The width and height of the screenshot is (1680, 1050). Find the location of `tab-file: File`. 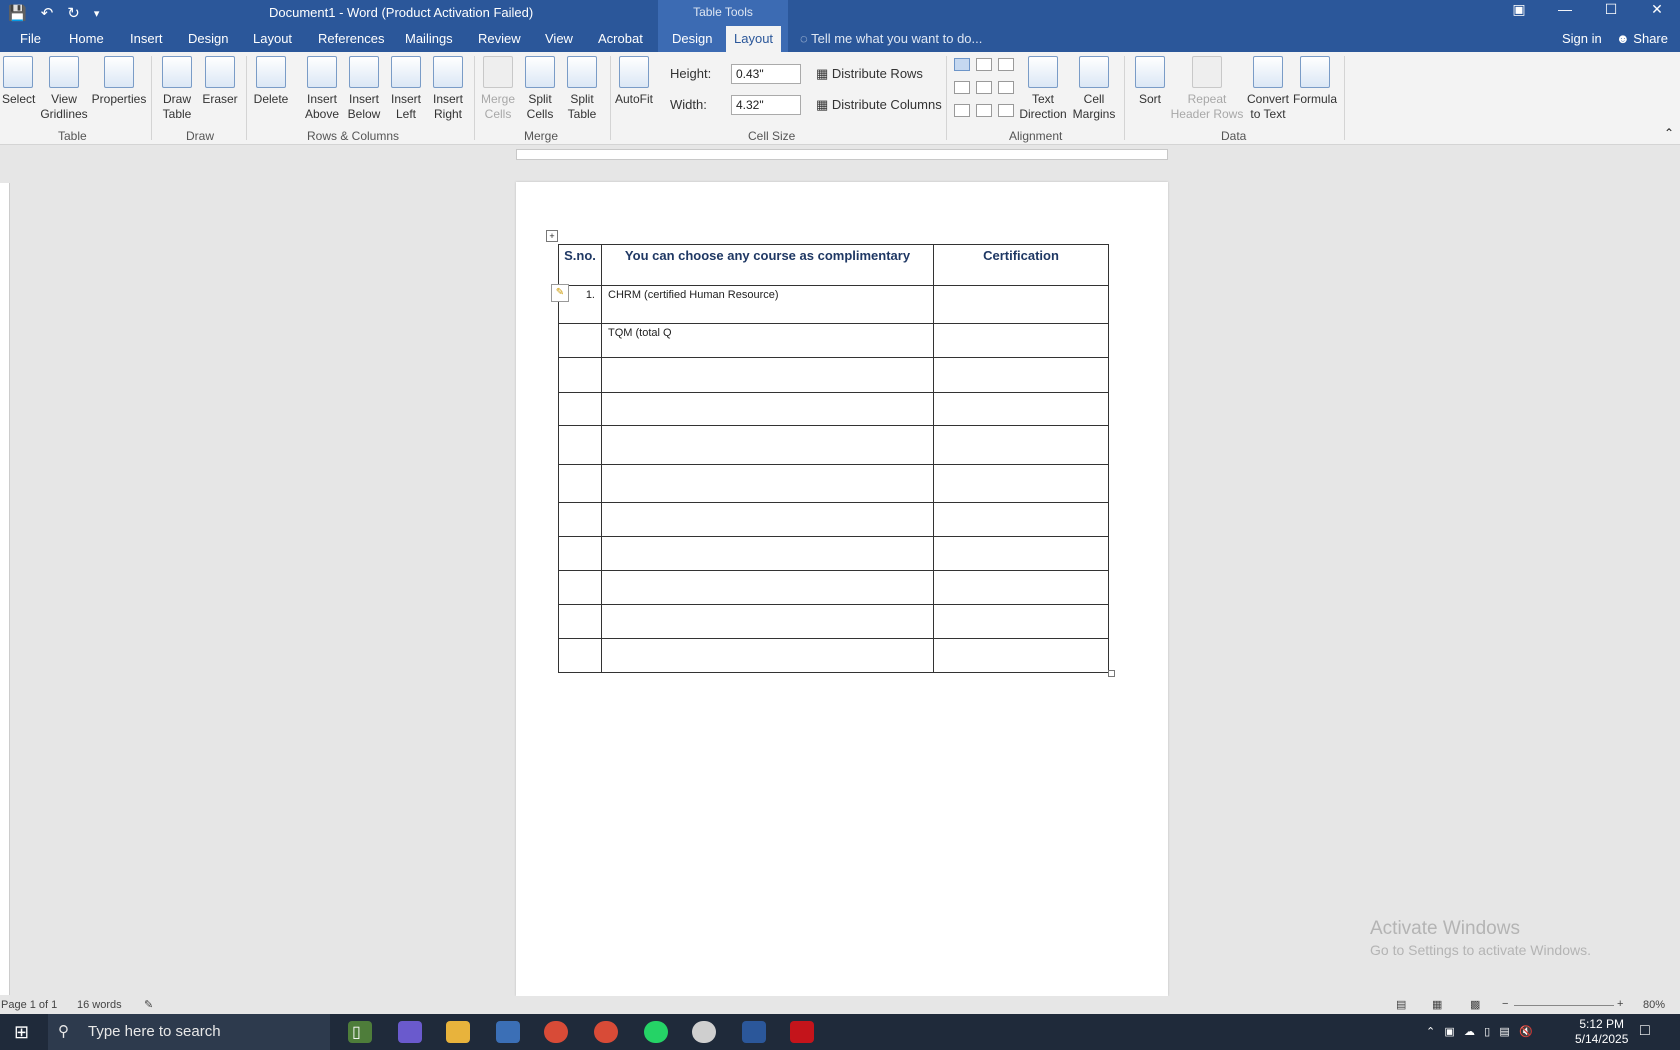

tab-file: File is located at coordinates (30, 39).